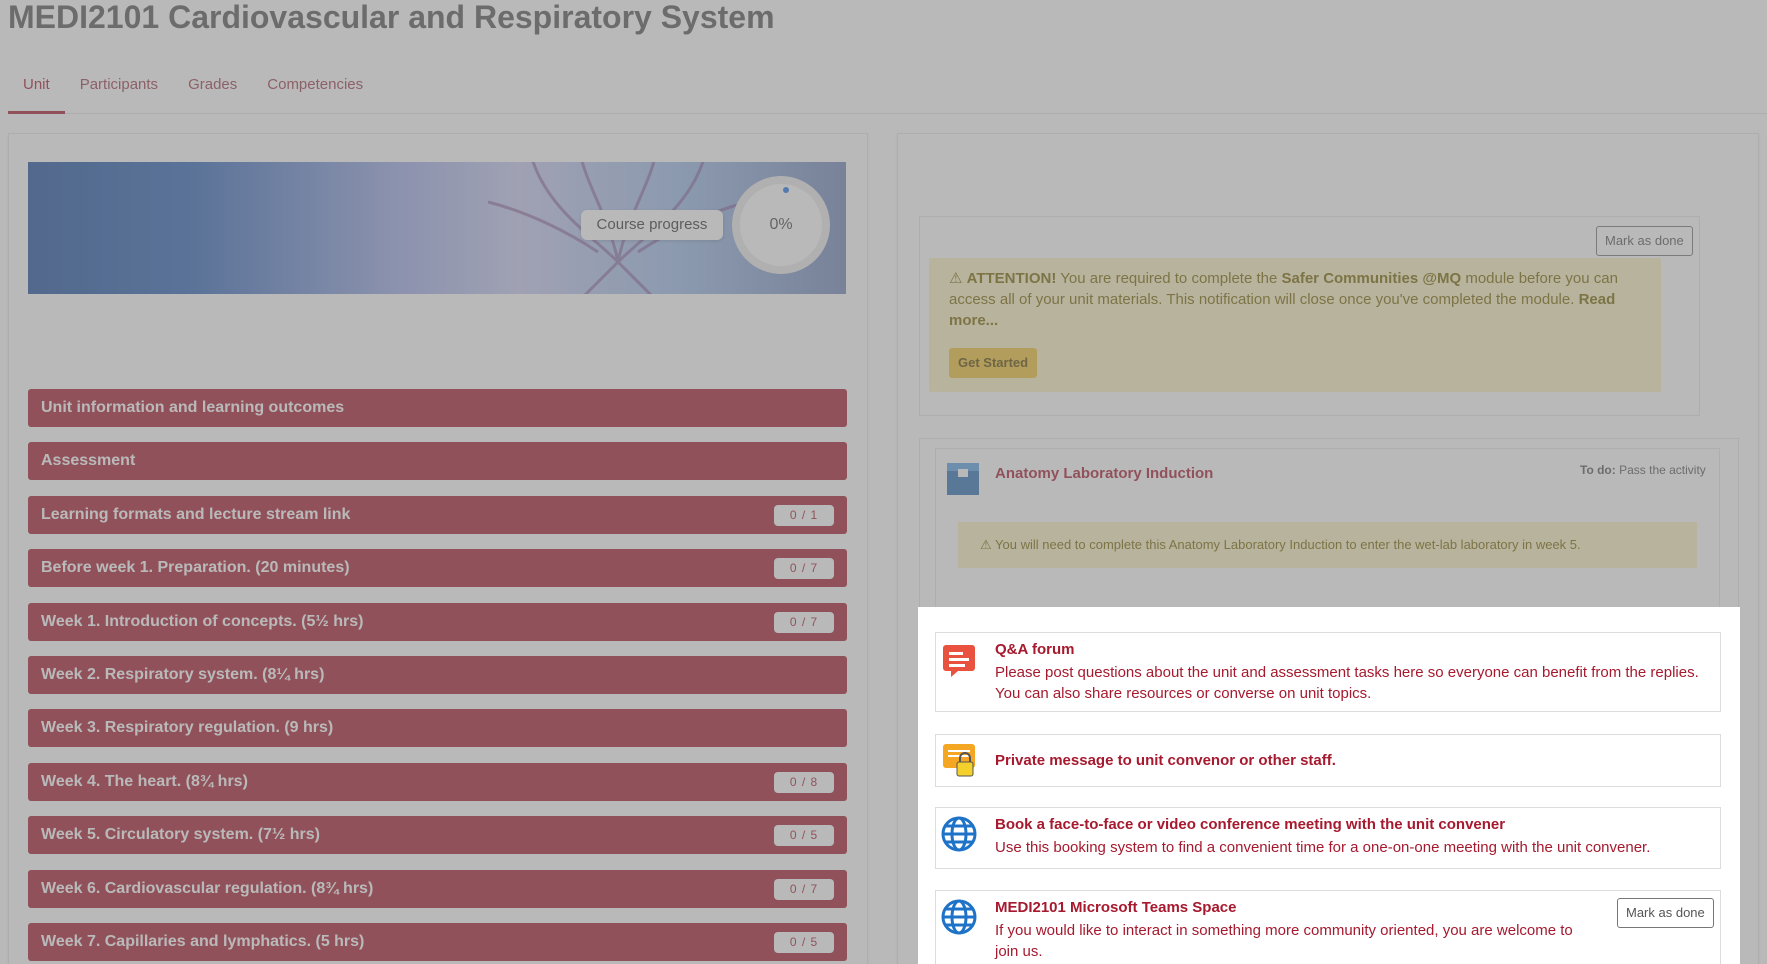 This screenshot has height=964, width=1767. Describe the element at coordinates (963, 479) in the screenshot. I see `package-icon` at that location.